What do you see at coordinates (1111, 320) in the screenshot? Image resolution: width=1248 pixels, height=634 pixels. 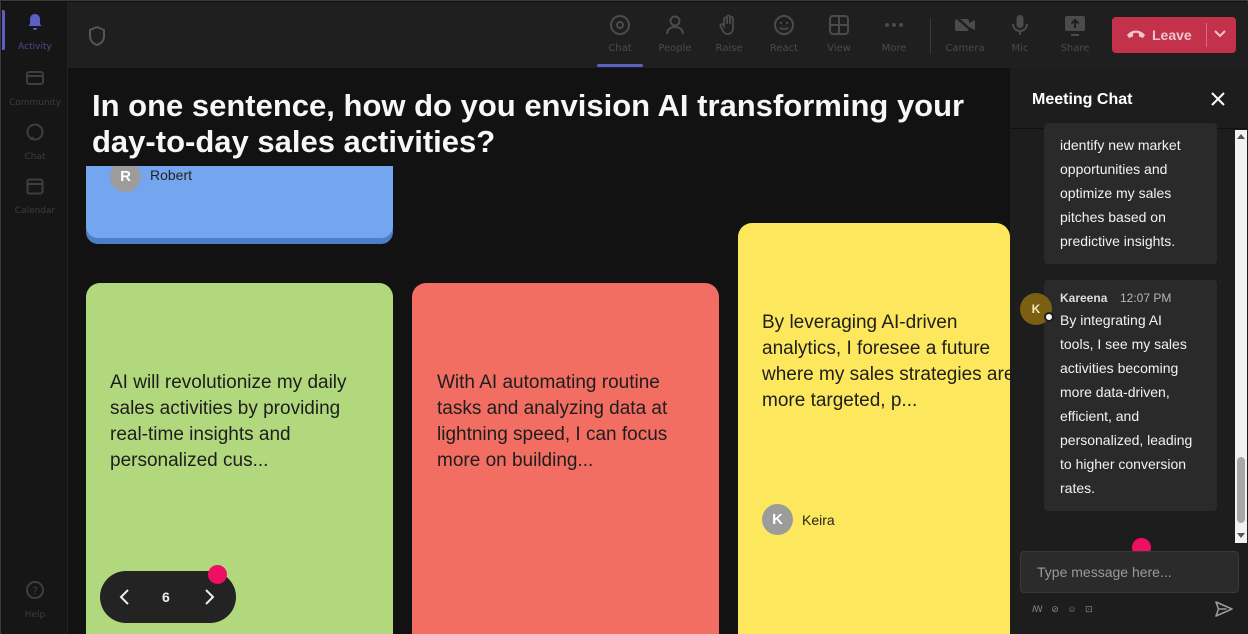 I see `message-line: By integrating AI` at bounding box center [1111, 320].